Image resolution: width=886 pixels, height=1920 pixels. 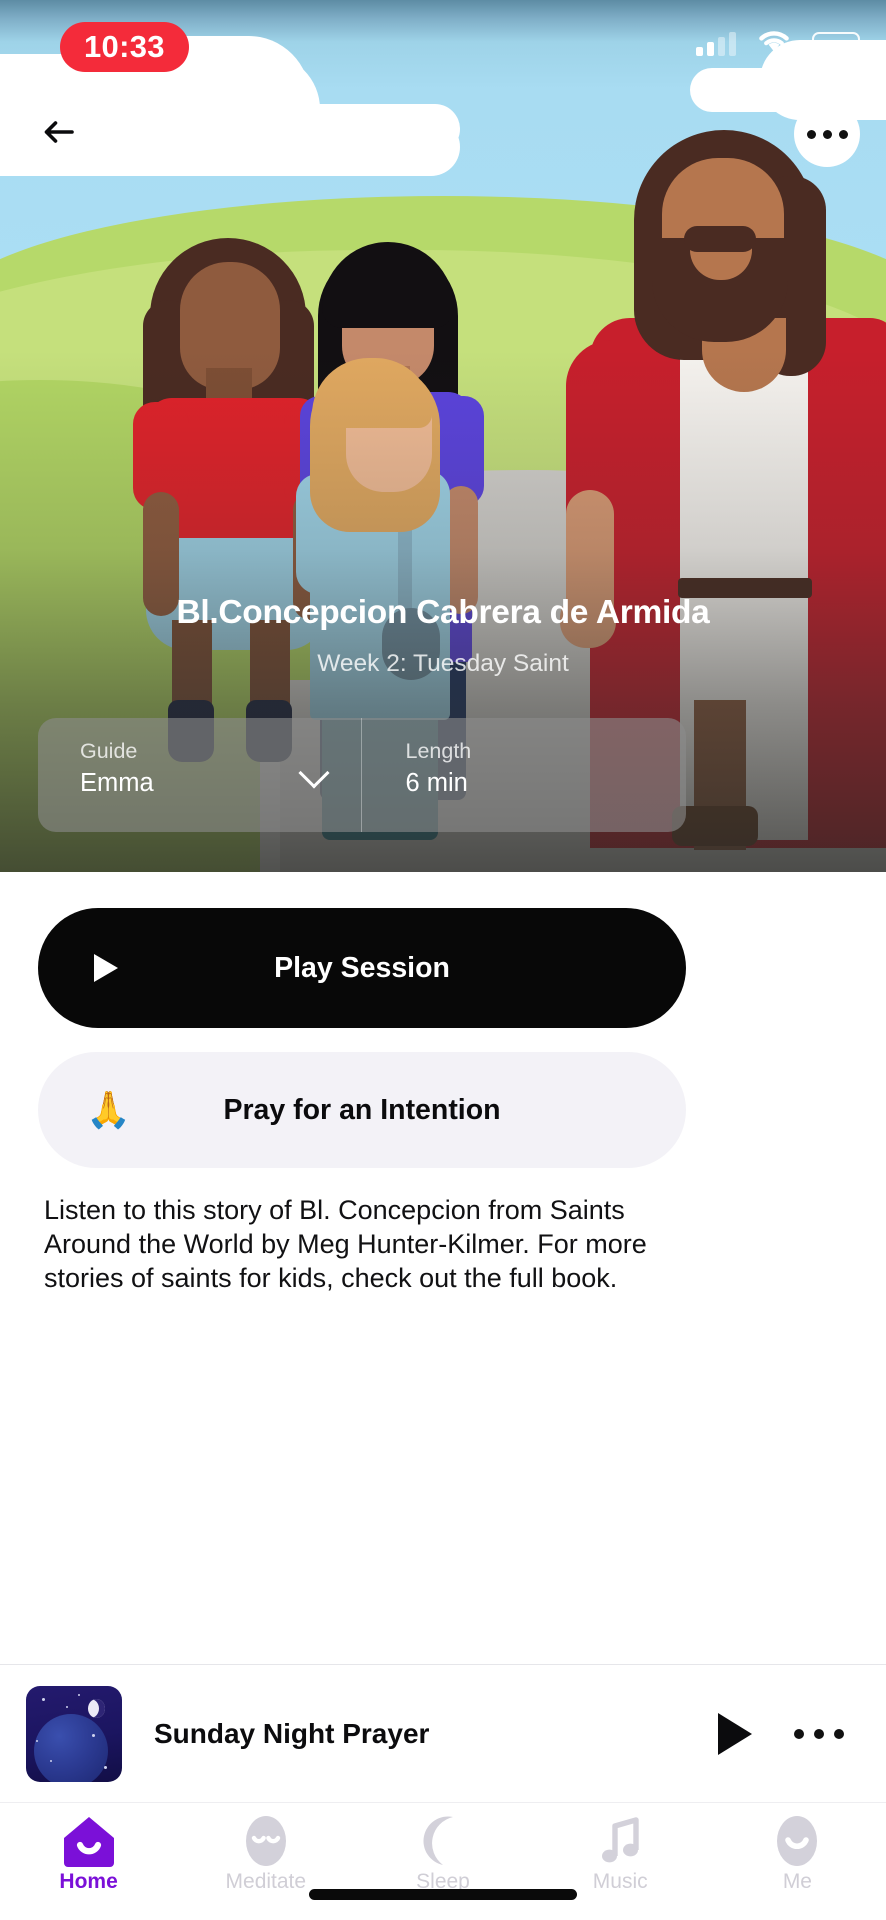 I want to click on session-options-selector: Guide Emma Length 6 min, so click(x=362, y=775).